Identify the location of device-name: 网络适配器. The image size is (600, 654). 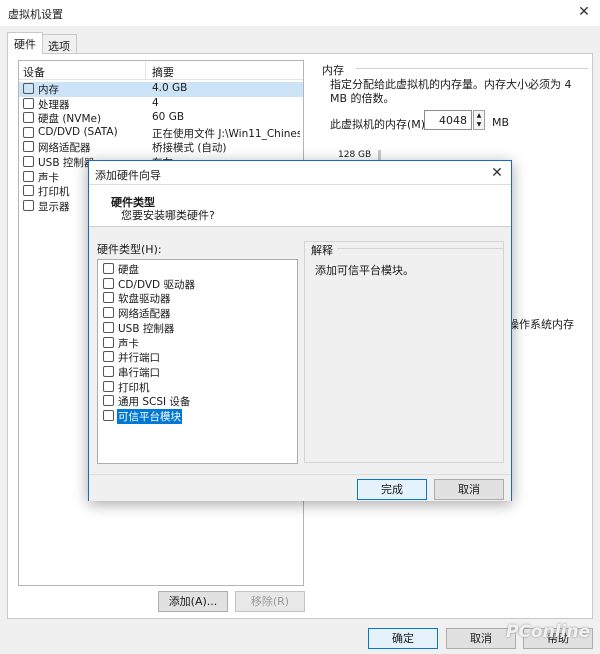
(64, 148).